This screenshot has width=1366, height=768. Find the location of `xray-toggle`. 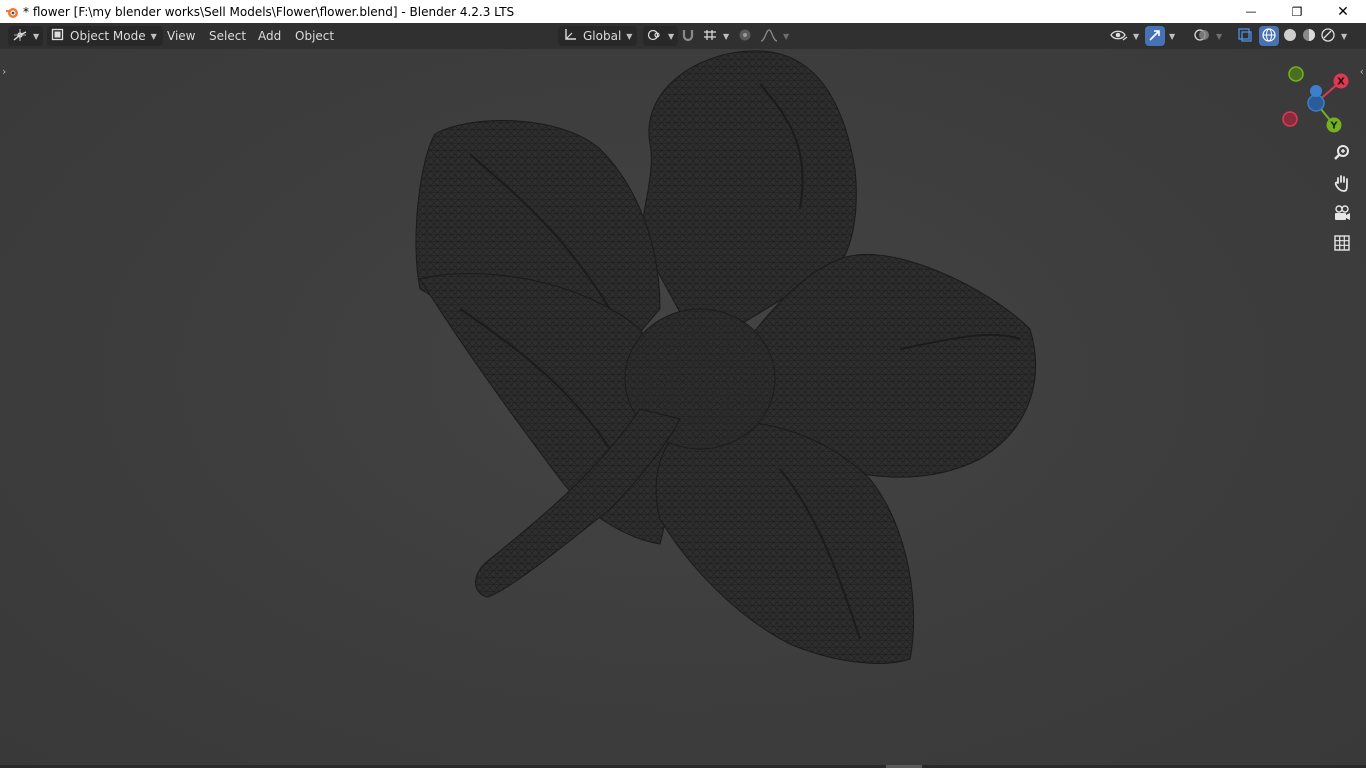

xray-toggle is located at coordinates (1245, 36).